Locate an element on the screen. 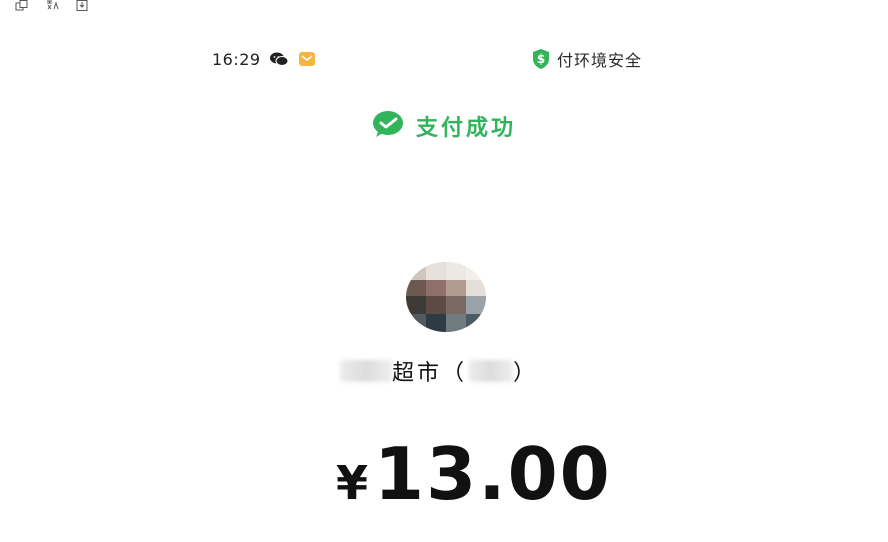 The width and height of the screenshot is (888, 542). shield-icon: $ is located at coordinates (541, 59).